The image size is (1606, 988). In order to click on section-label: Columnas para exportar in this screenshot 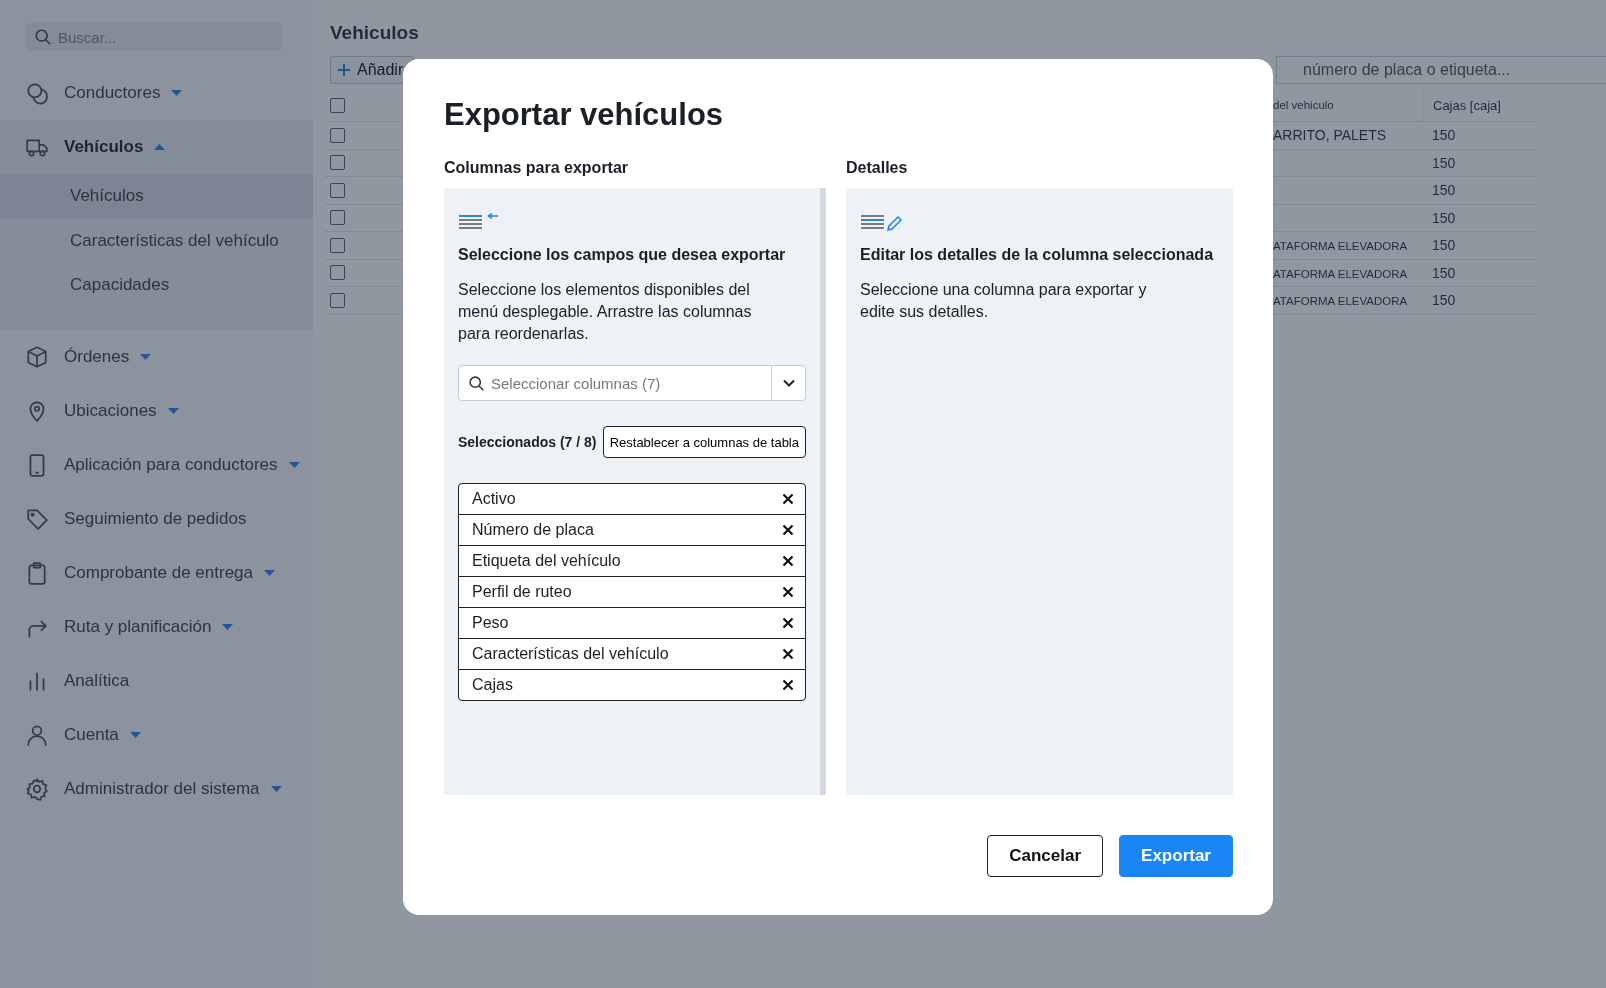, I will do `click(537, 168)`.